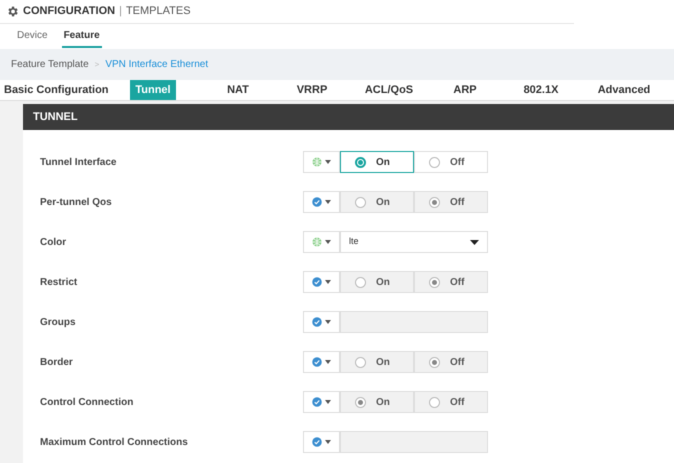  What do you see at coordinates (53, 243) in the screenshot?
I see `field-label: Color` at bounding box center [53, 243].